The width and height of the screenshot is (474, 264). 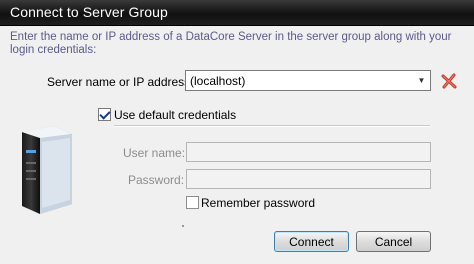 What do you see at coordinates (393, 241) in the screenshot?
I see `cancel-button: Cancel` at bounding box center [393, 241].